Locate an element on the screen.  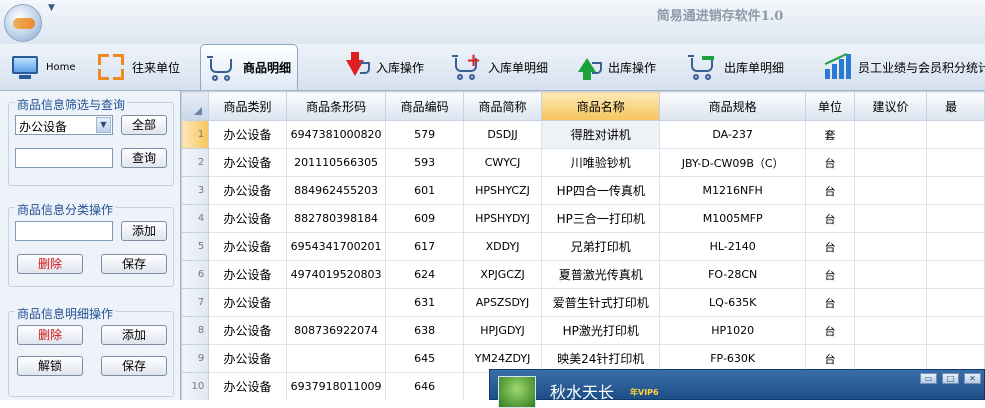
table-cell: 884962455203 is located at coordinates (336, 190).